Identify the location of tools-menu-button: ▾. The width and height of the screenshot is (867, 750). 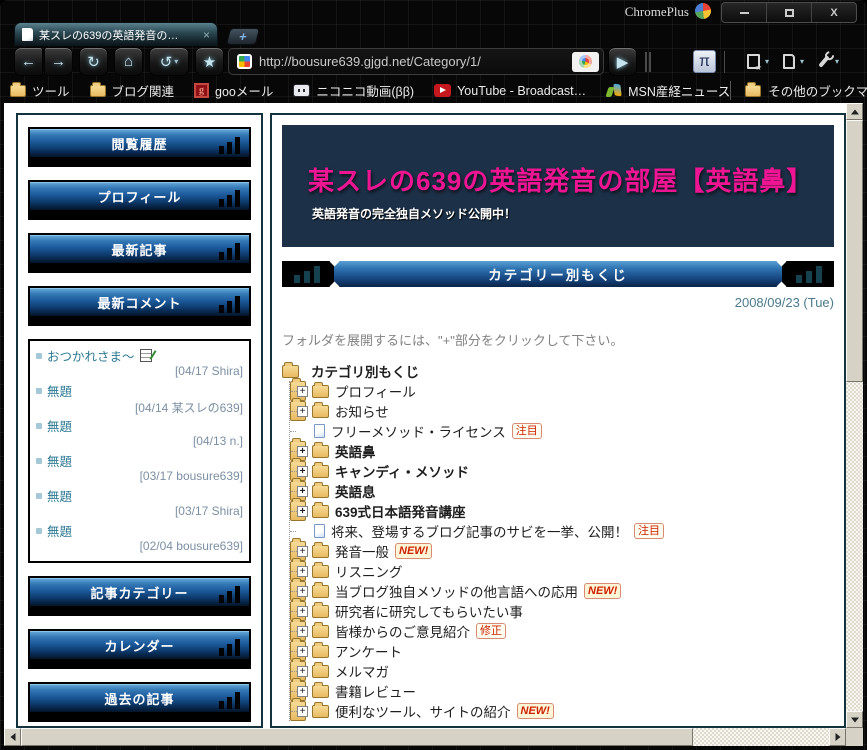
(828, 61).